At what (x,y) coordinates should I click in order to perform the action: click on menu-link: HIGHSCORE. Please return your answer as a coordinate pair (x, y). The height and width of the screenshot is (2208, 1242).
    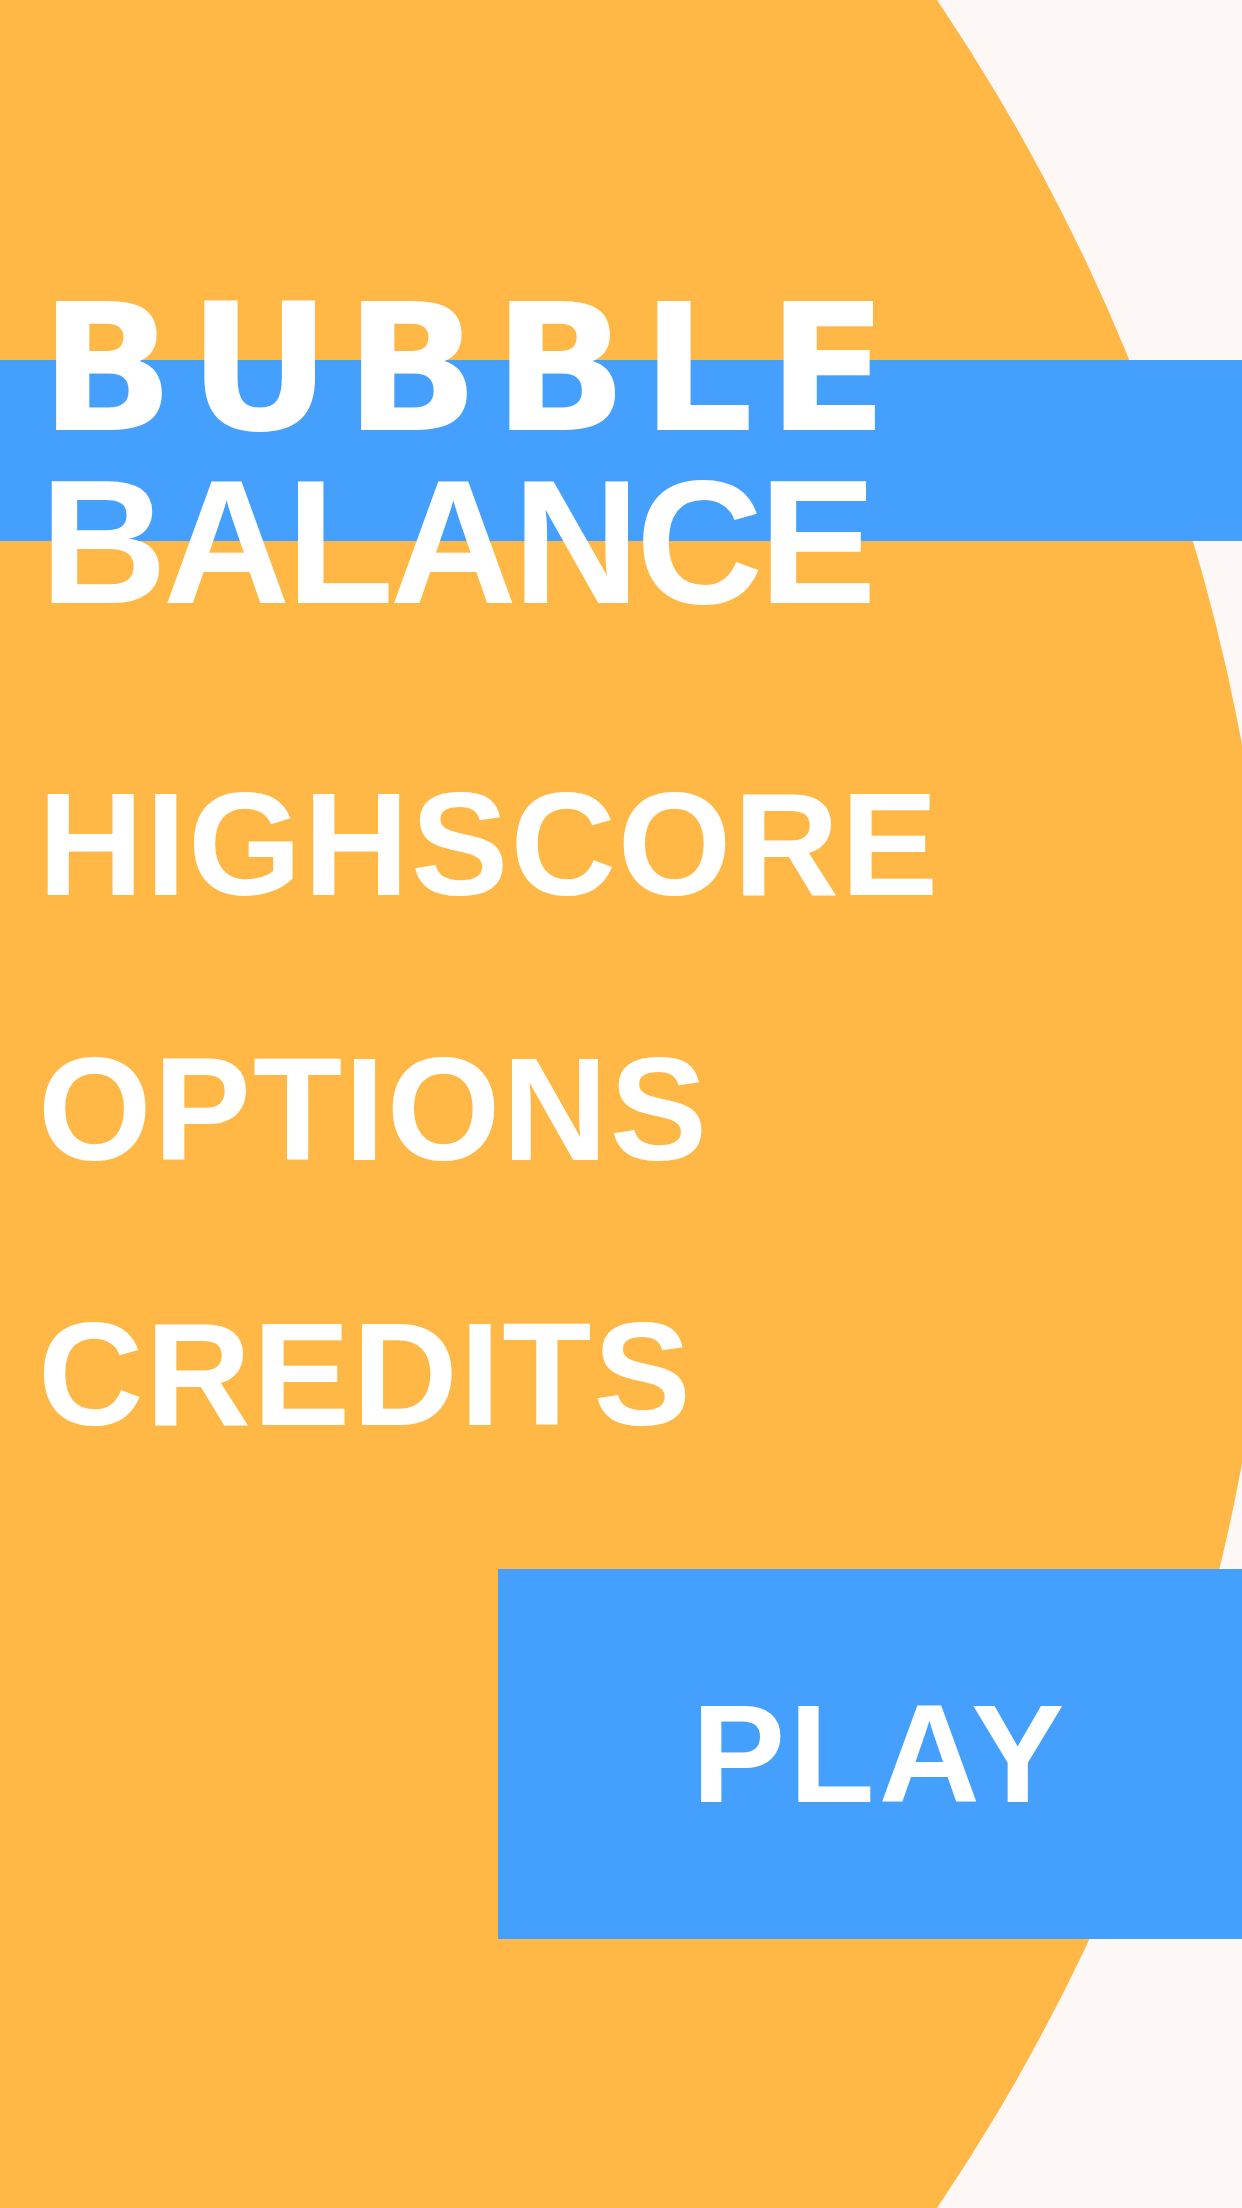
    Looking at the image, I should click on (489, 844).